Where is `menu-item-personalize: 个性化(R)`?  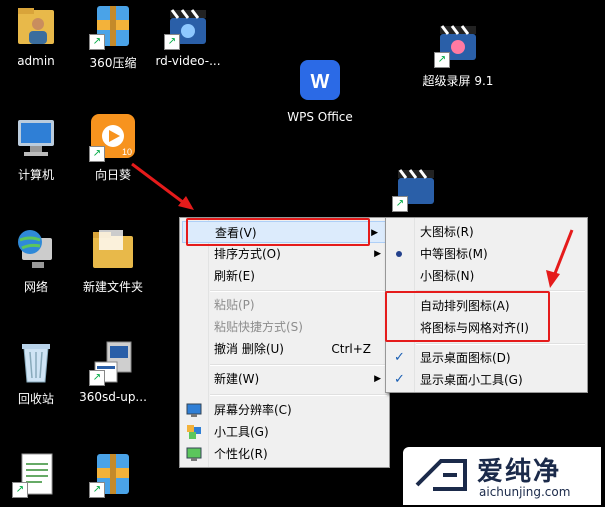
menu-item-personalize: 个性化(R) is located at coordinates (284, 454).